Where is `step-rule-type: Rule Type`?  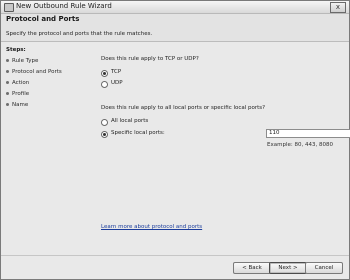 step-rule-type: Rule Type is located at coordinates (22, 61).